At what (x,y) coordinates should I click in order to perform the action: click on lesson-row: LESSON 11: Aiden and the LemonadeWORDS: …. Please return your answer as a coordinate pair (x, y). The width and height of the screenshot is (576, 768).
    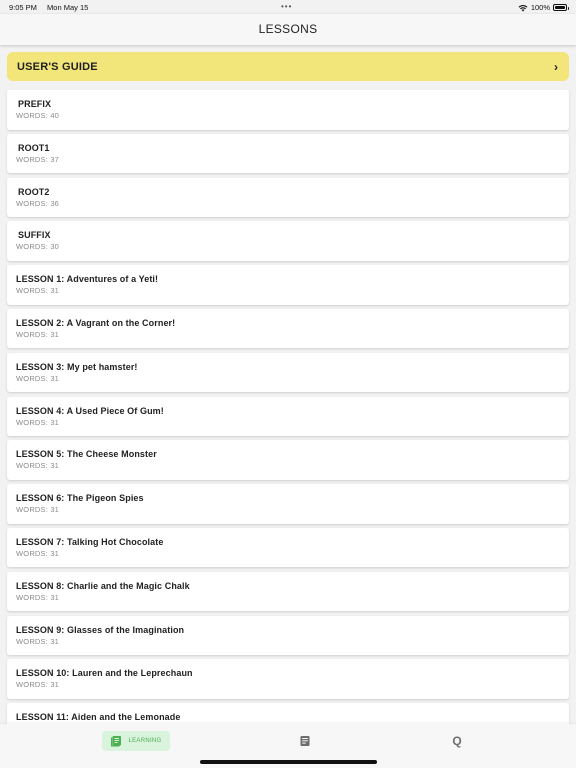
    Looking at the image, I should click on (288, 713).